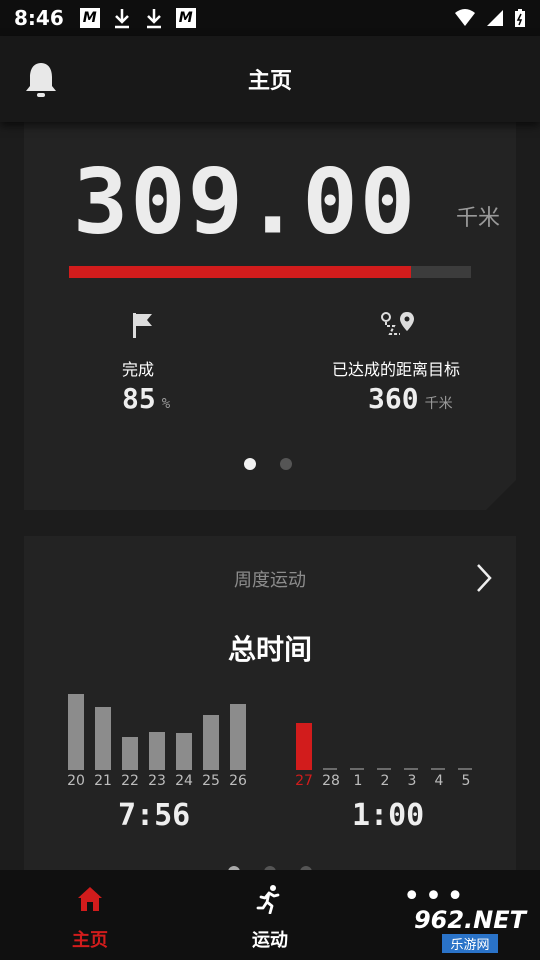 This screenshot has width=540, height=960. Describe the element at coordinates (439, 781) in the screenshot. I see `day-label: 4` at that location.